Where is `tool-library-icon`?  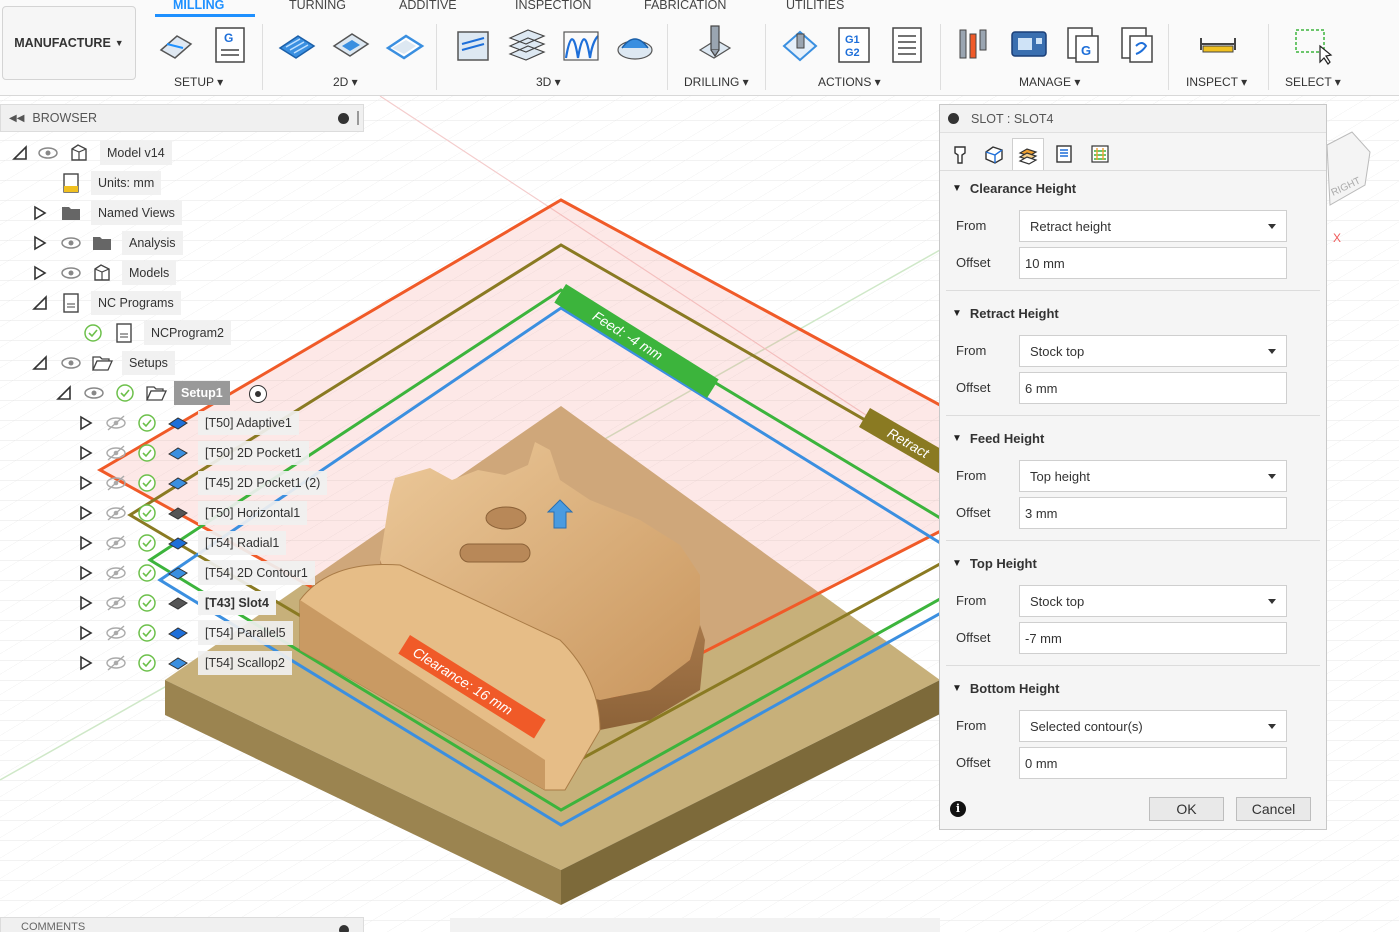
tool-library-icon is located at coordinates (975, 45).